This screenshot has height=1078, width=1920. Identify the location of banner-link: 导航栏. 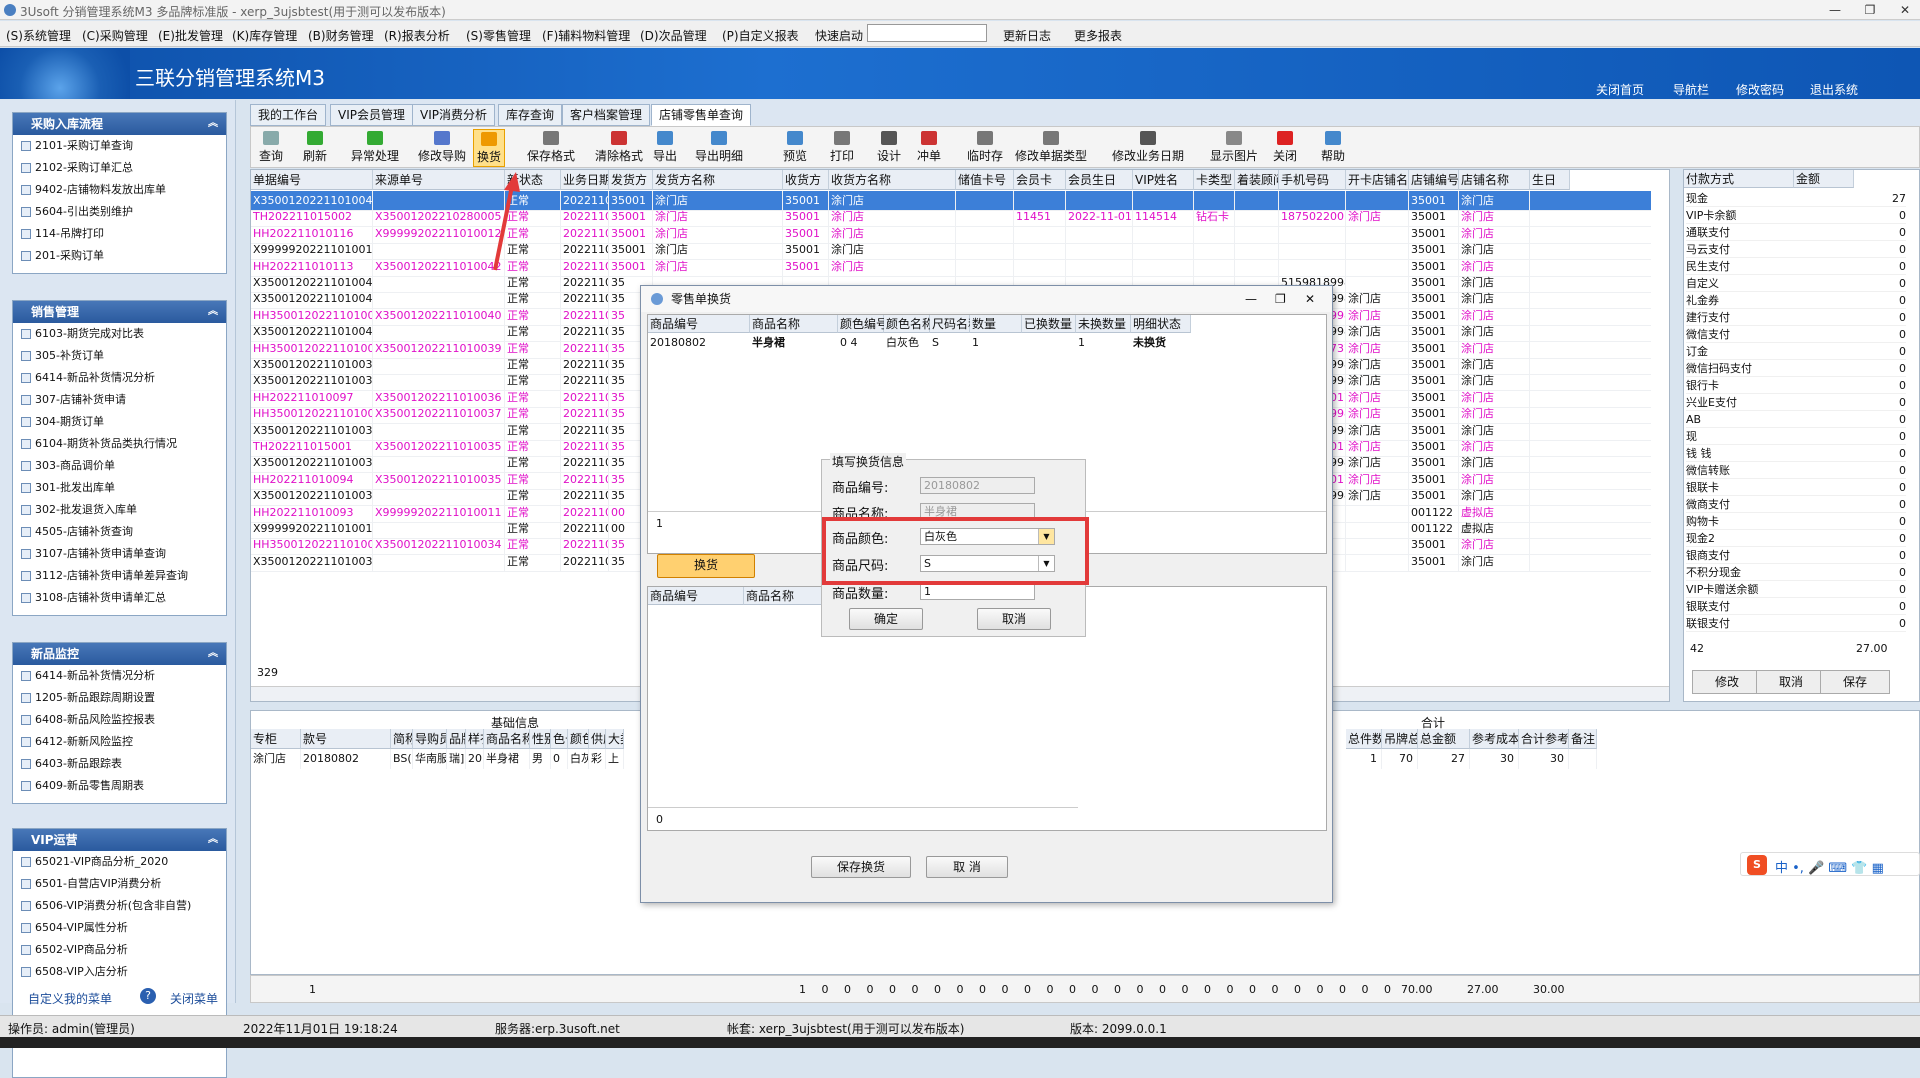
(1691, 89).